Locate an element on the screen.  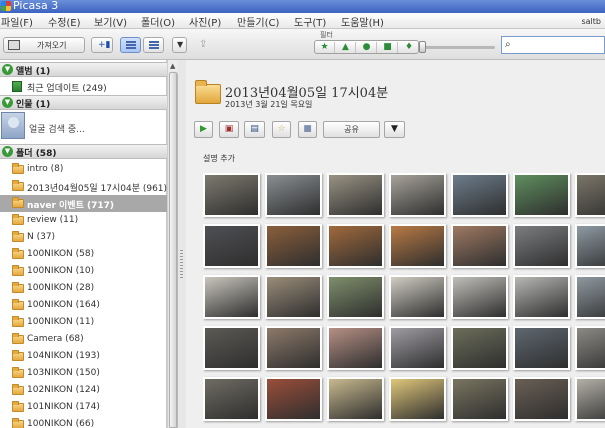
list-view-button is located at coordinates (130, 45).